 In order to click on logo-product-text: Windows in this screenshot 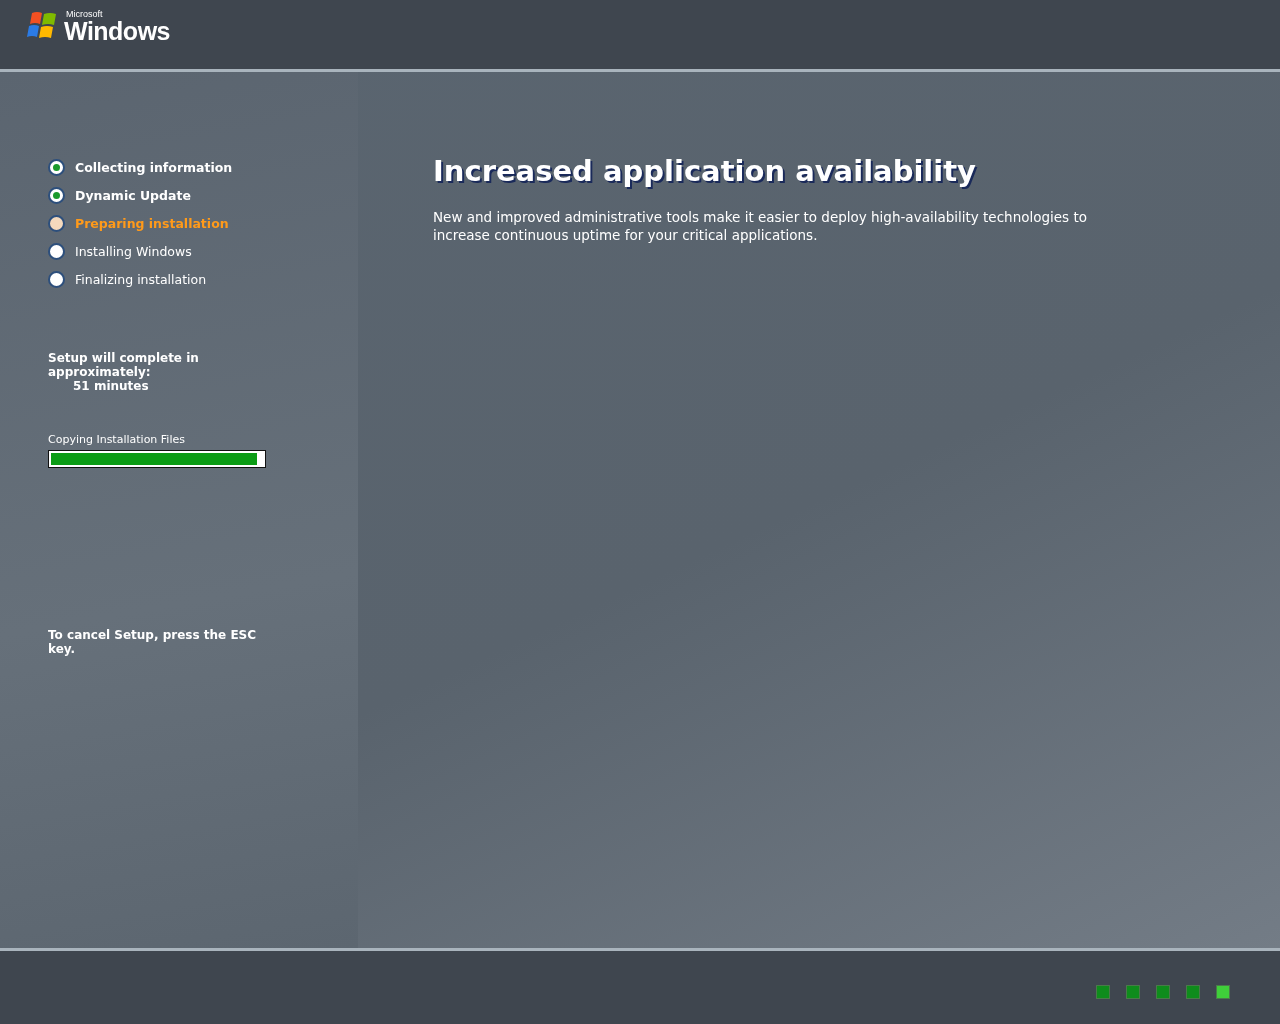, I will do `click(117, 31)`.